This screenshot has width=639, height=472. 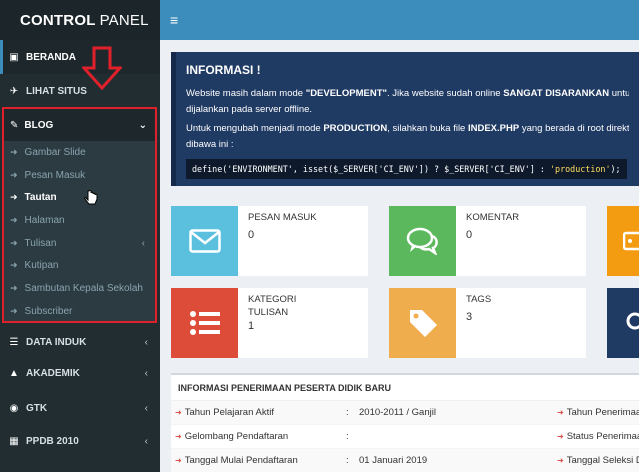 What do you see at coordinates (14, 91) in the screenshot?
I see `rocket-icon: ✈` at bounding box center [14, 91].